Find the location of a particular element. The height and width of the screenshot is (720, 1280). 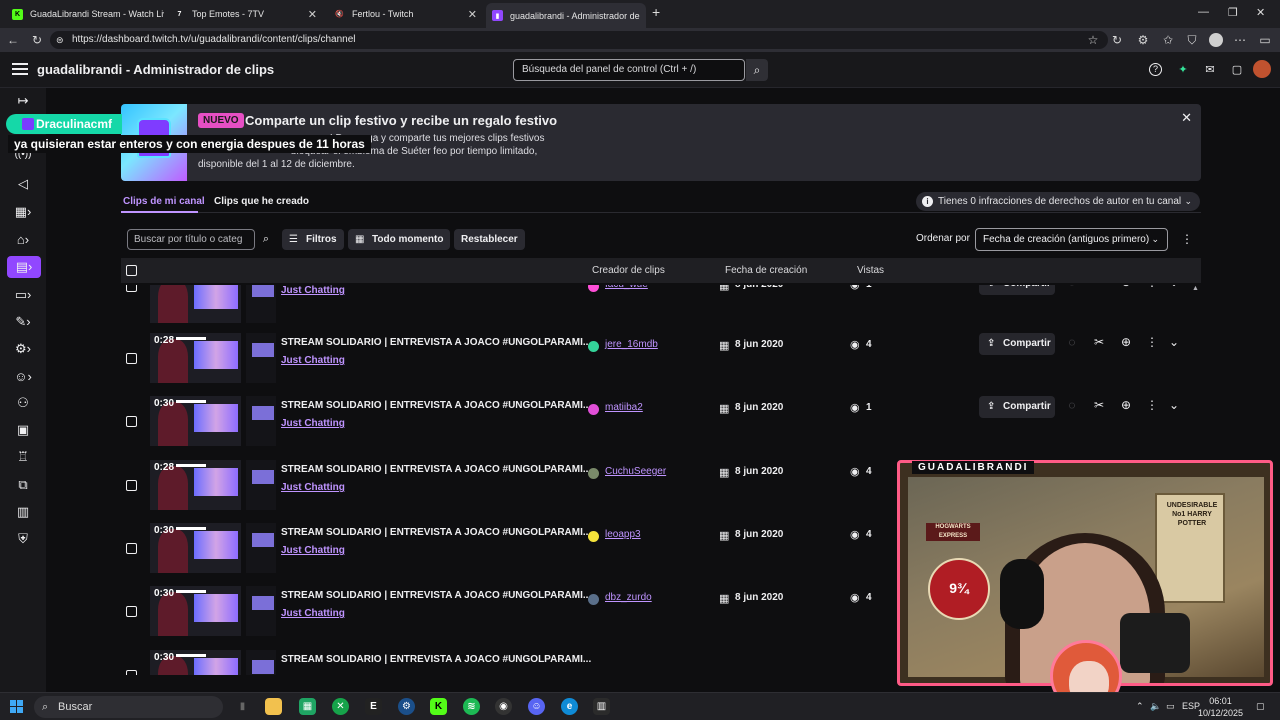

menu-icon is located at coordinates (20, 69).